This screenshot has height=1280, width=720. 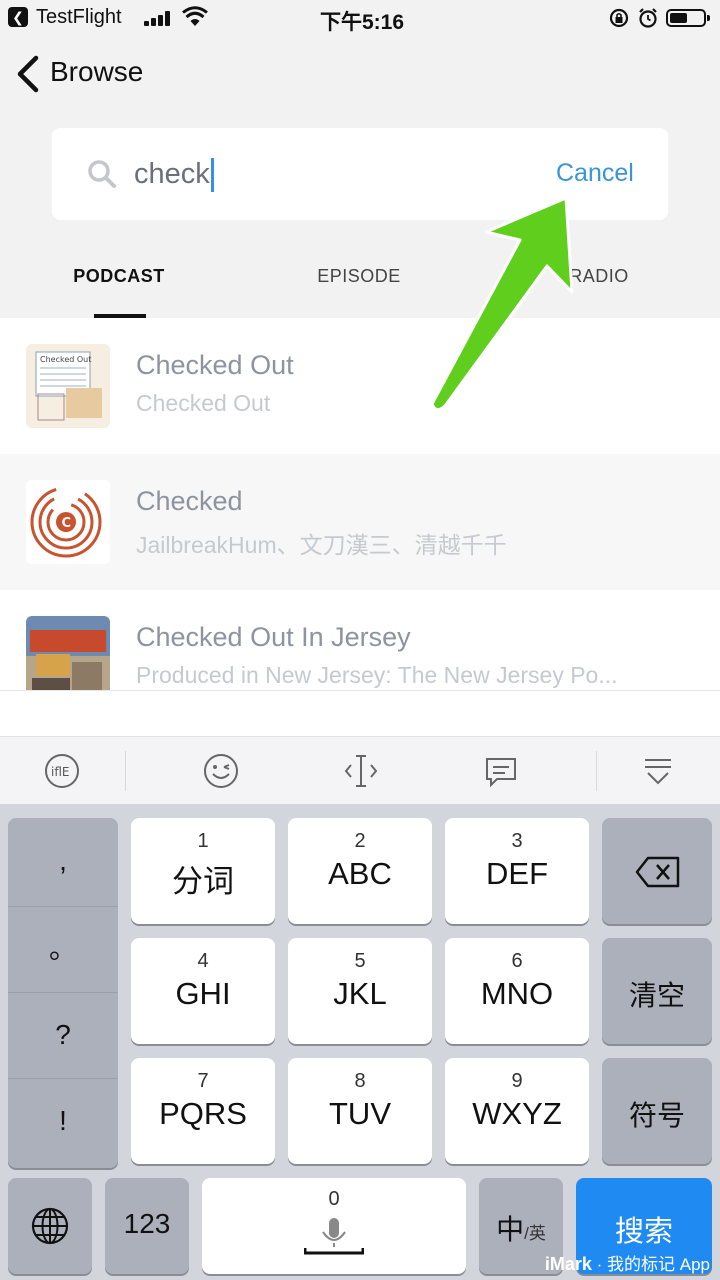 What do you see at coordinates (517, 993) in the screenshot?
I see `key-label: MNO` at bounding box center [517, 993].